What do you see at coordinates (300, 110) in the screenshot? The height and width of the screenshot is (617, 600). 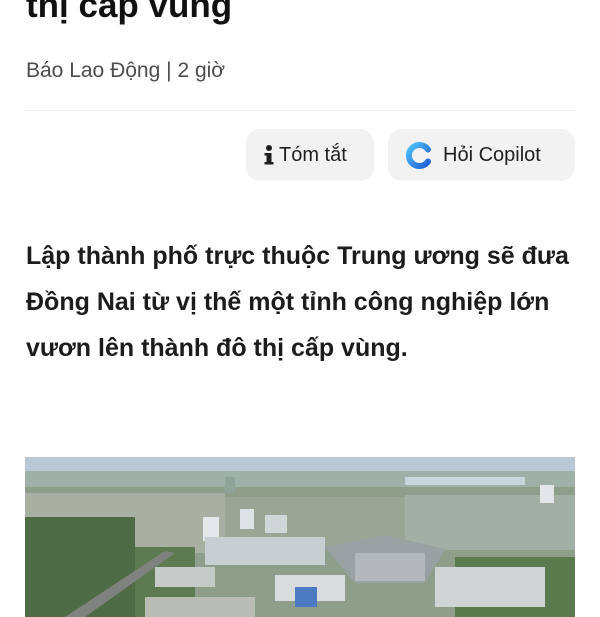 I see `byline-divider` at bounding box center [300, 110].